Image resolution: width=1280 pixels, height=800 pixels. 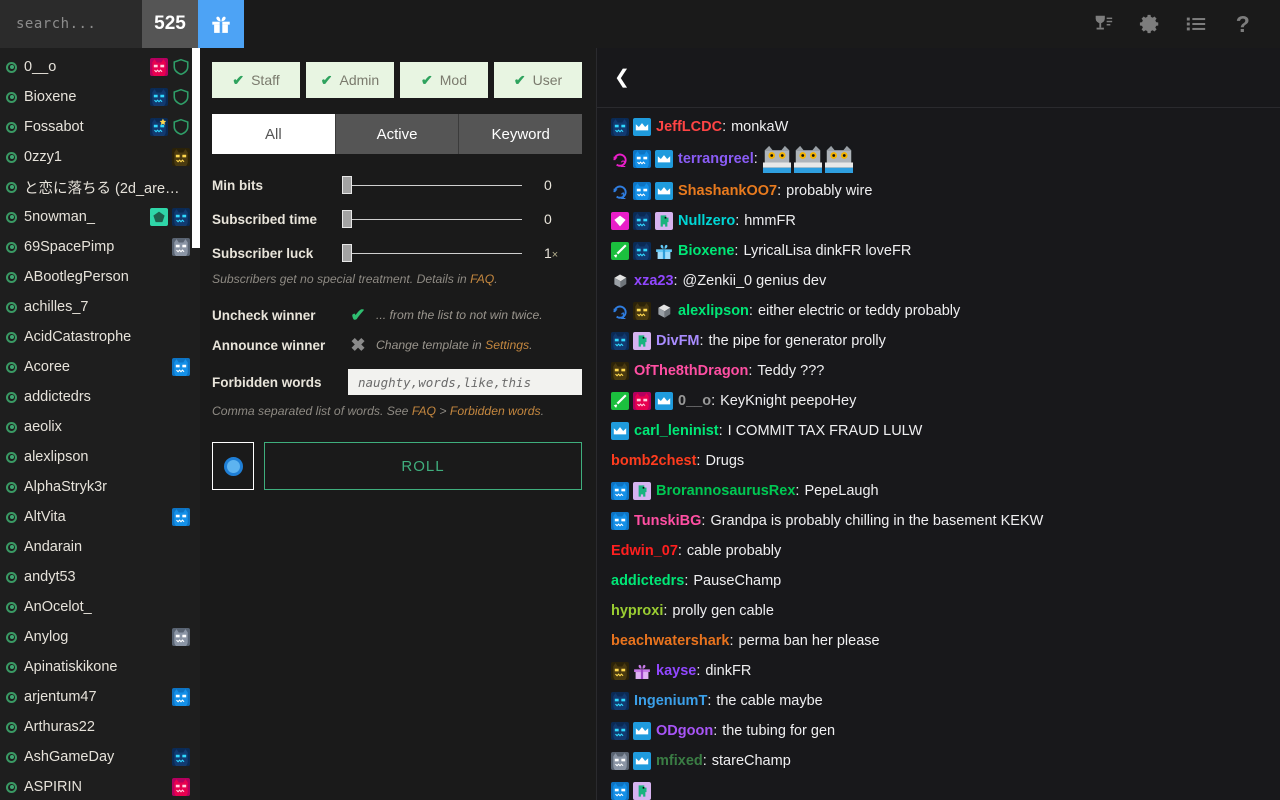 I want to click on role-filter-mod: ✔ Mod, so click(x=444, y=80).